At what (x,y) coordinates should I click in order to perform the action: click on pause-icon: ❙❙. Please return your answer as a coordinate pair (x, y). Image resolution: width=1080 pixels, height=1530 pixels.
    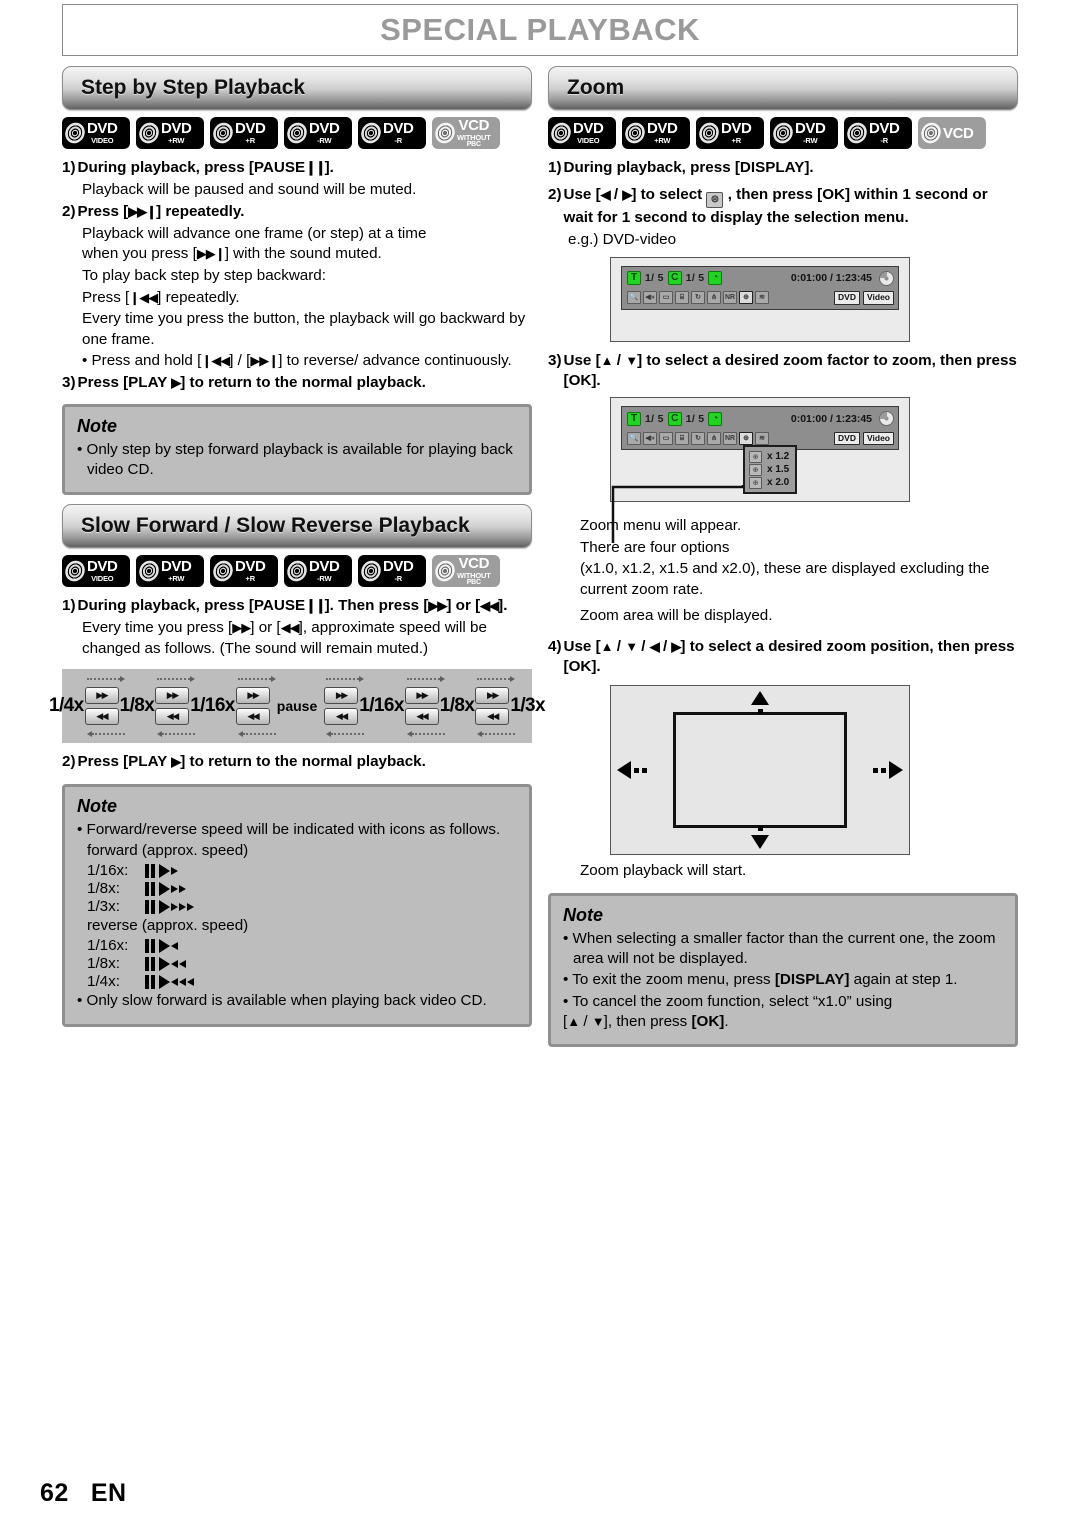
    Looking at the image, I should click on (316, 605).